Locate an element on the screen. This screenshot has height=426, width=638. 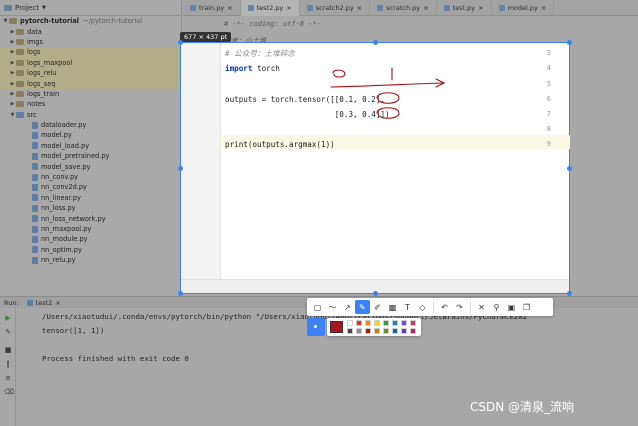
tree-folder-logs-seq: ▶ logs_seq is located at coordinates (90, 83).